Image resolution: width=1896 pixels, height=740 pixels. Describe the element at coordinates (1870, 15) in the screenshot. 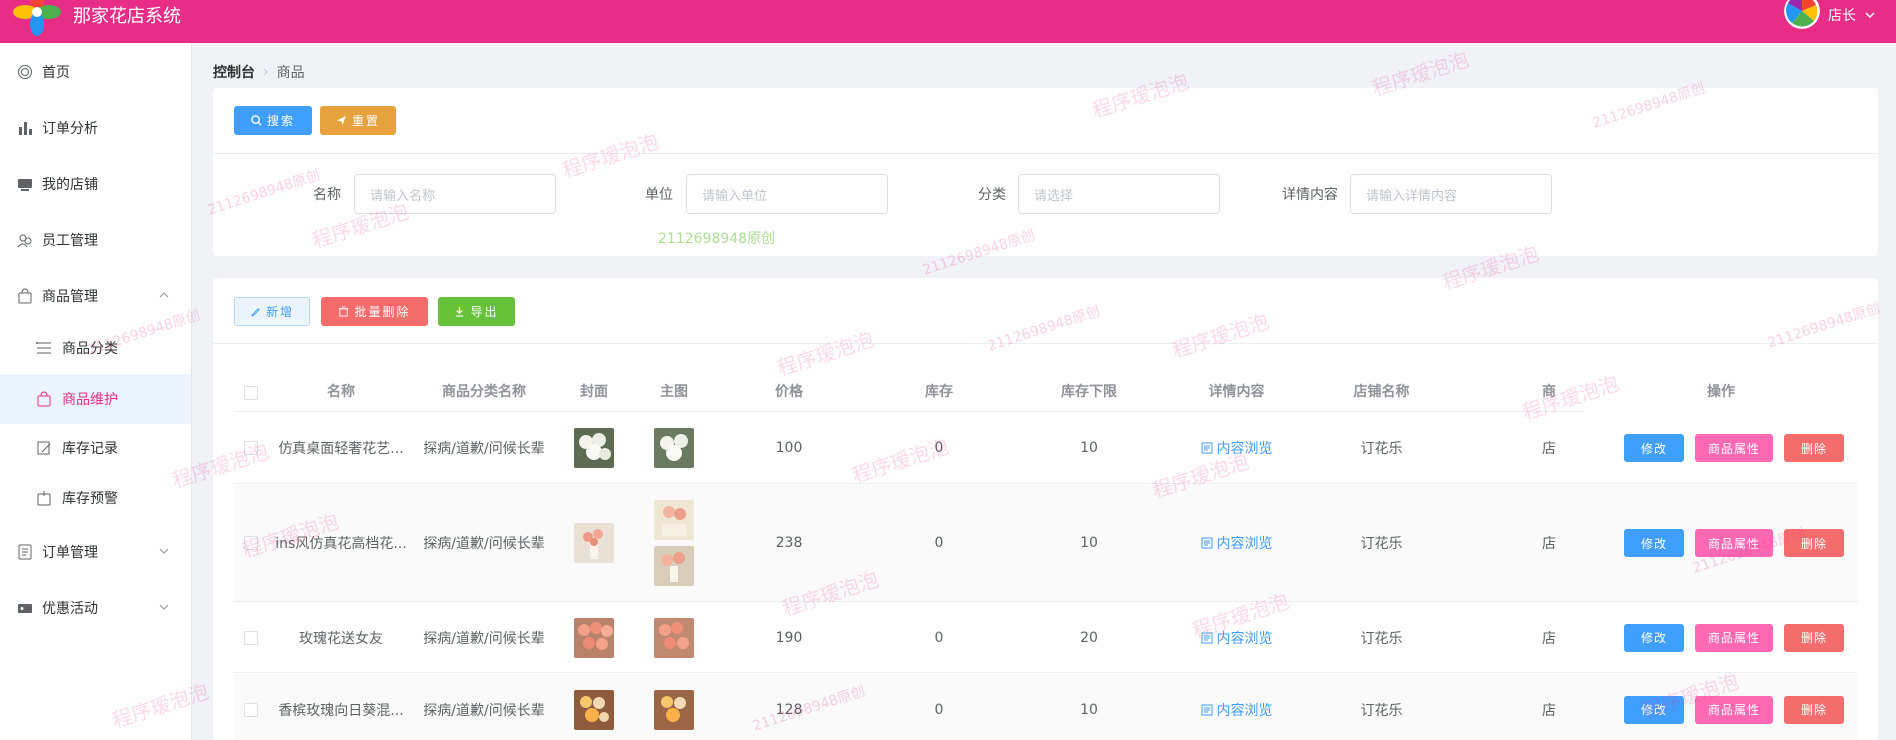

I see `chevron-down-icon` at that location.